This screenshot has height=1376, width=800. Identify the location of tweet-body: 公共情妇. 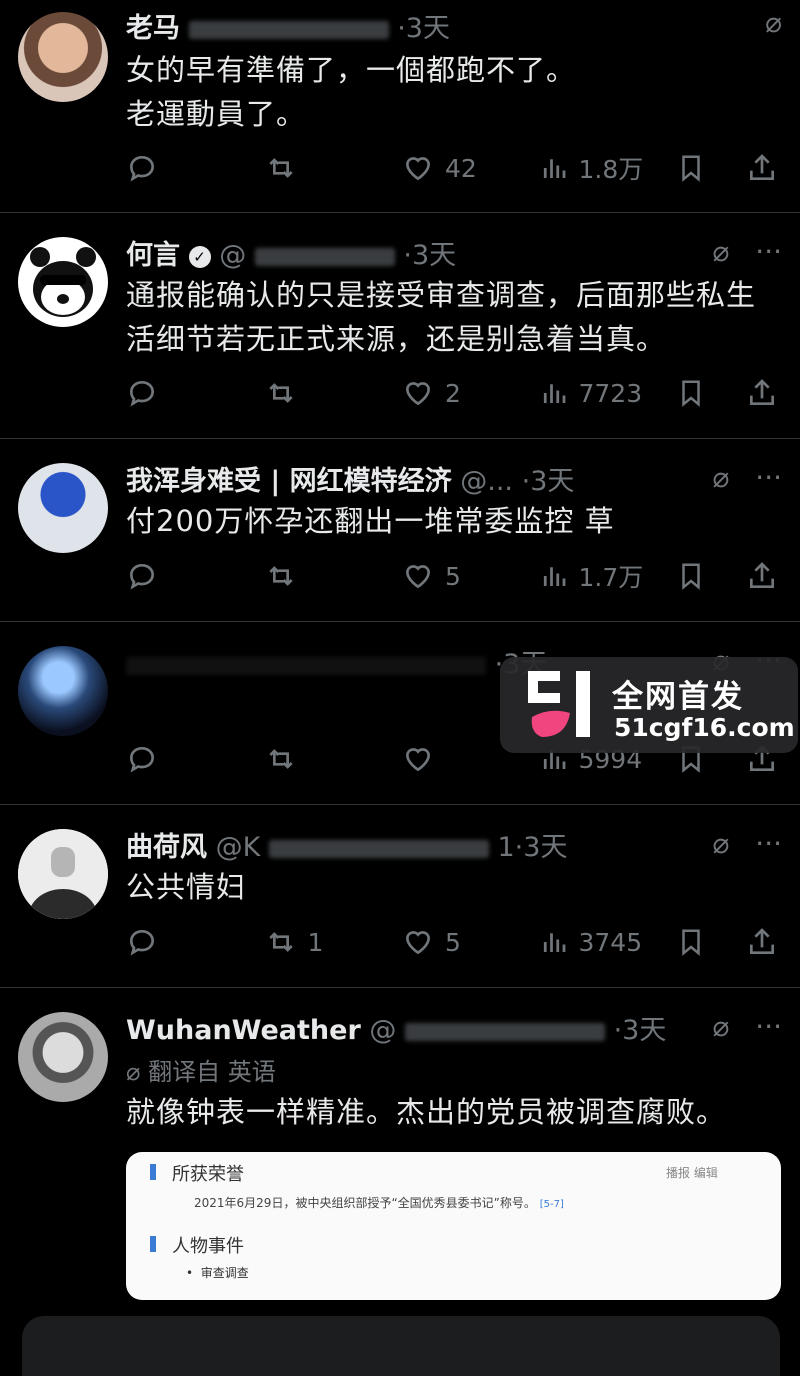
(186, 887).